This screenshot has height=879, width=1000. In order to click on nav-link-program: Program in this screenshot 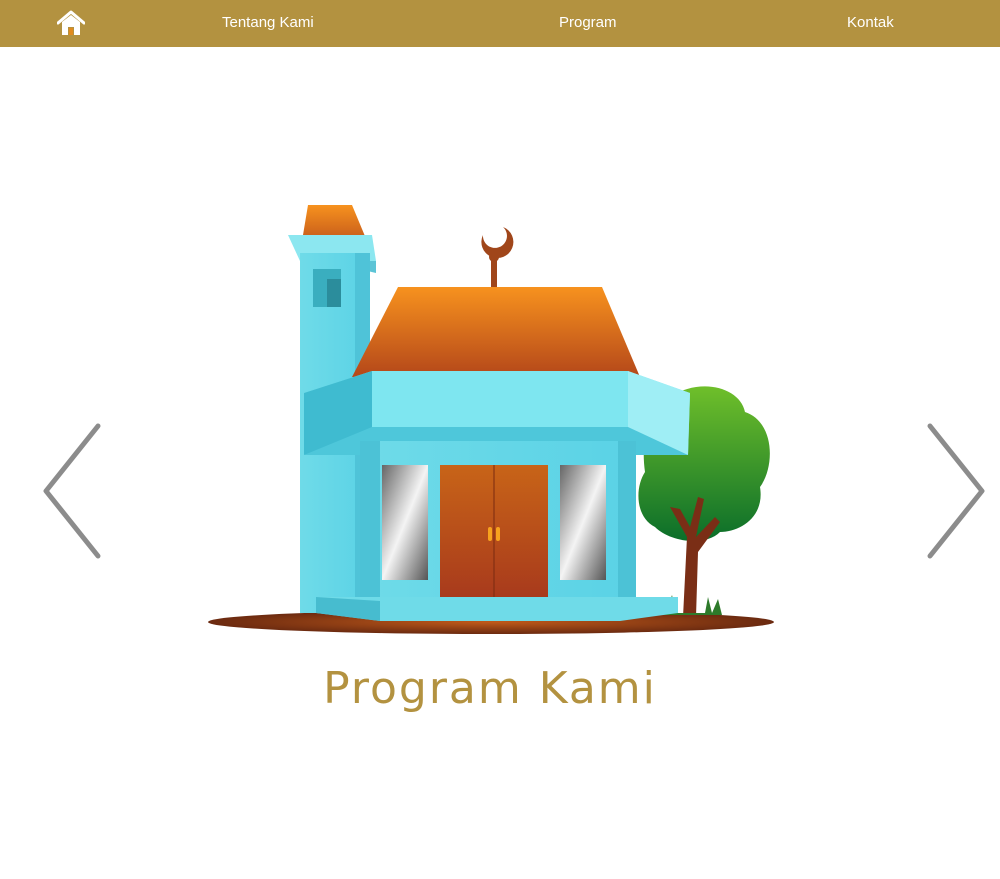, I will do `click(588, 23)`.